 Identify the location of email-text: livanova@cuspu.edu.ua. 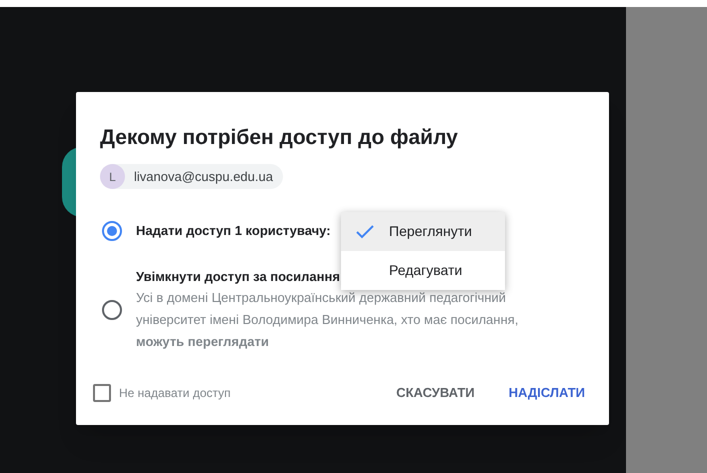
(203, 177).